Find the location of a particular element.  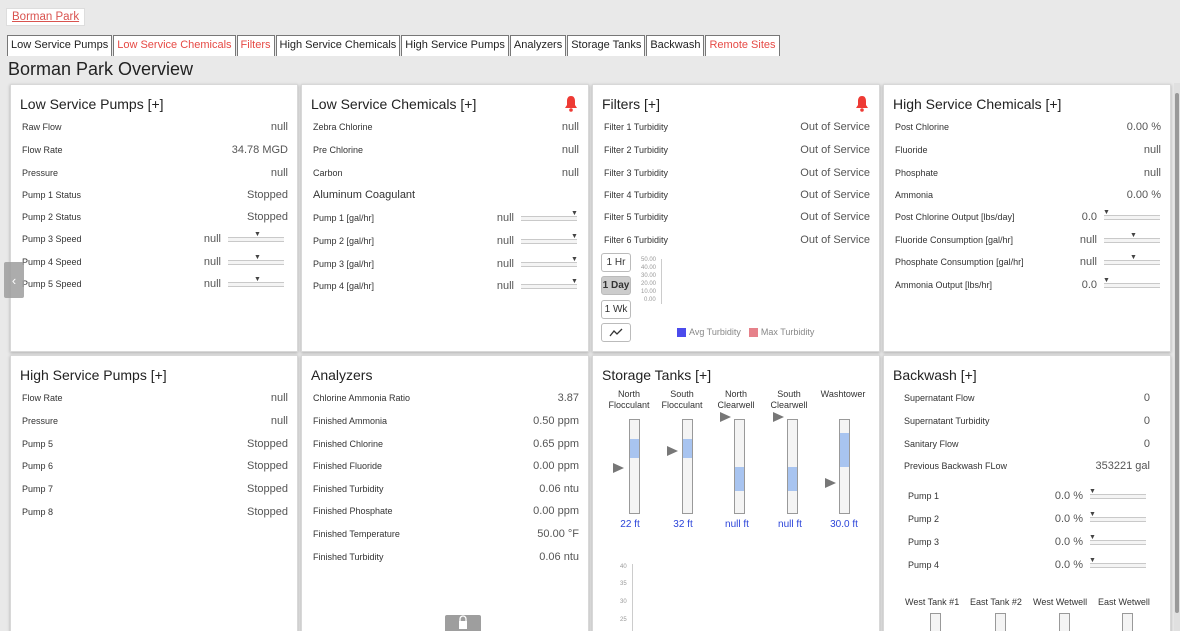

row-label: Carbon is located at coordinates (328, 173).